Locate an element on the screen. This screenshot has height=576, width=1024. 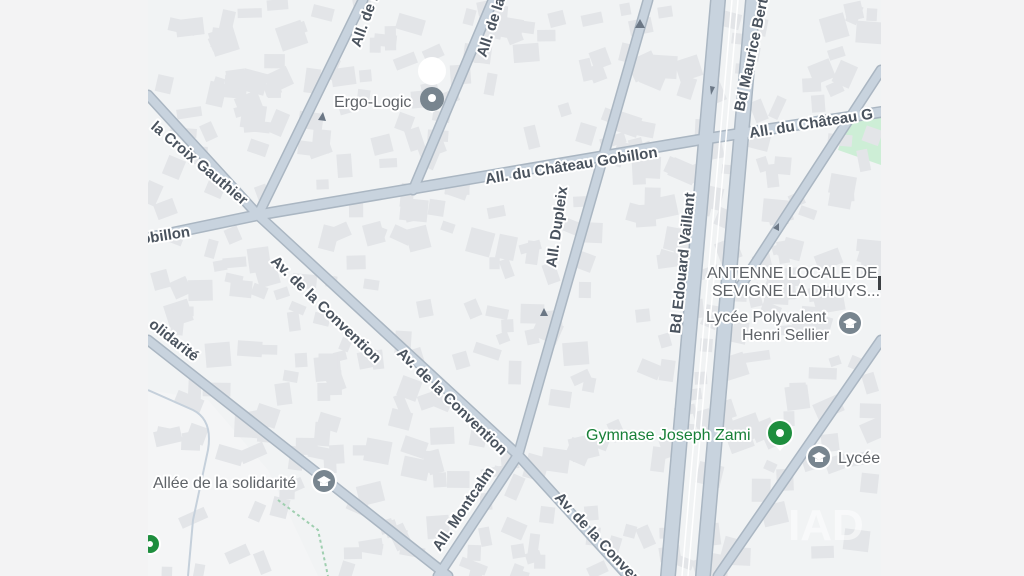
poi-label-line1: ANTENNE LOCALE DE is located at coordinates (792, 273).